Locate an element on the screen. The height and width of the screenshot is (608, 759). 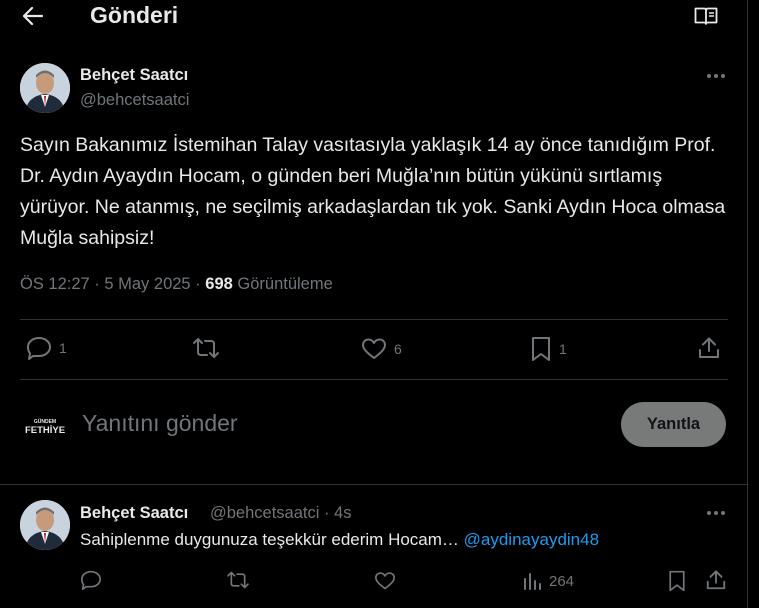
reply-author-name: Behçet Saatcı is located at coordinates (134, 513).